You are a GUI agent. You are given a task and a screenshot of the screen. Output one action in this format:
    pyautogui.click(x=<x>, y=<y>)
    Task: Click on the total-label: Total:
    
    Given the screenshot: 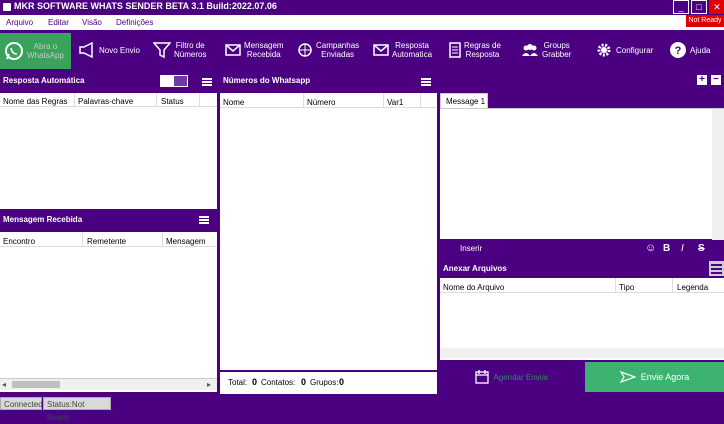 What is the action you would take?
    pyautogui.click(x=238, y=382)
    